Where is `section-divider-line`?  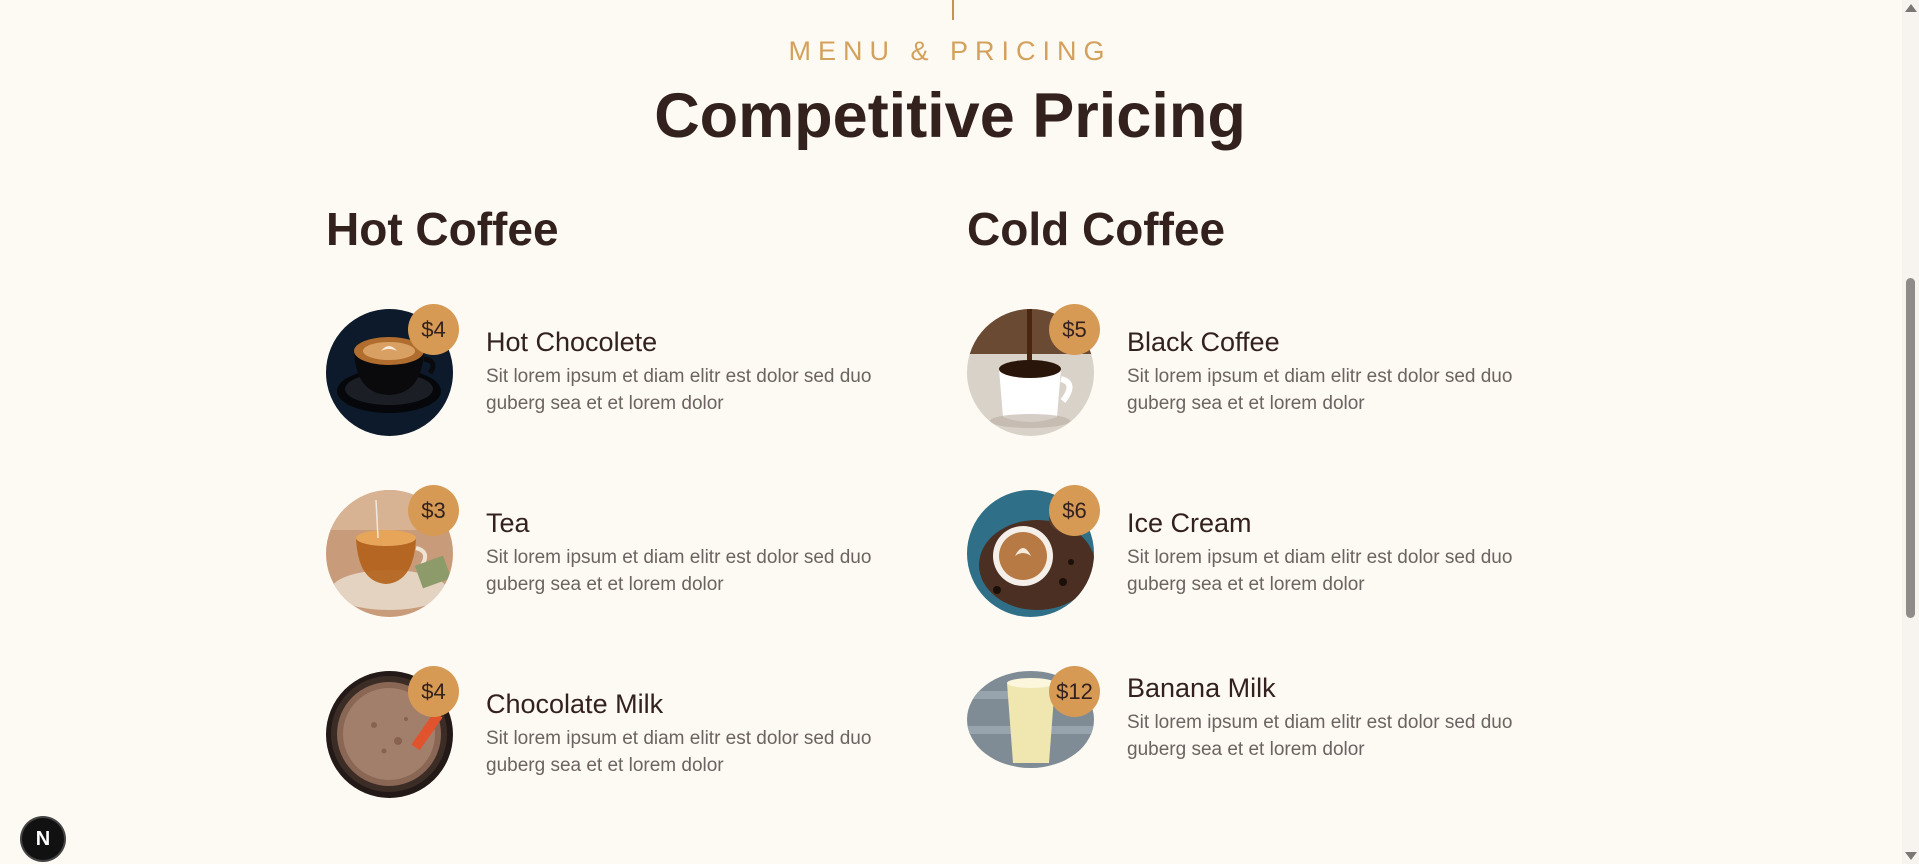
section-divider-line is located at coordinates (953, 10).